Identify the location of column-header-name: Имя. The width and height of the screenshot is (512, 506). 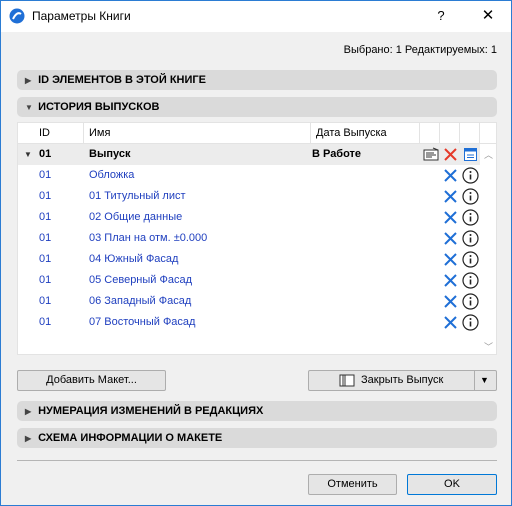
(197, 133).